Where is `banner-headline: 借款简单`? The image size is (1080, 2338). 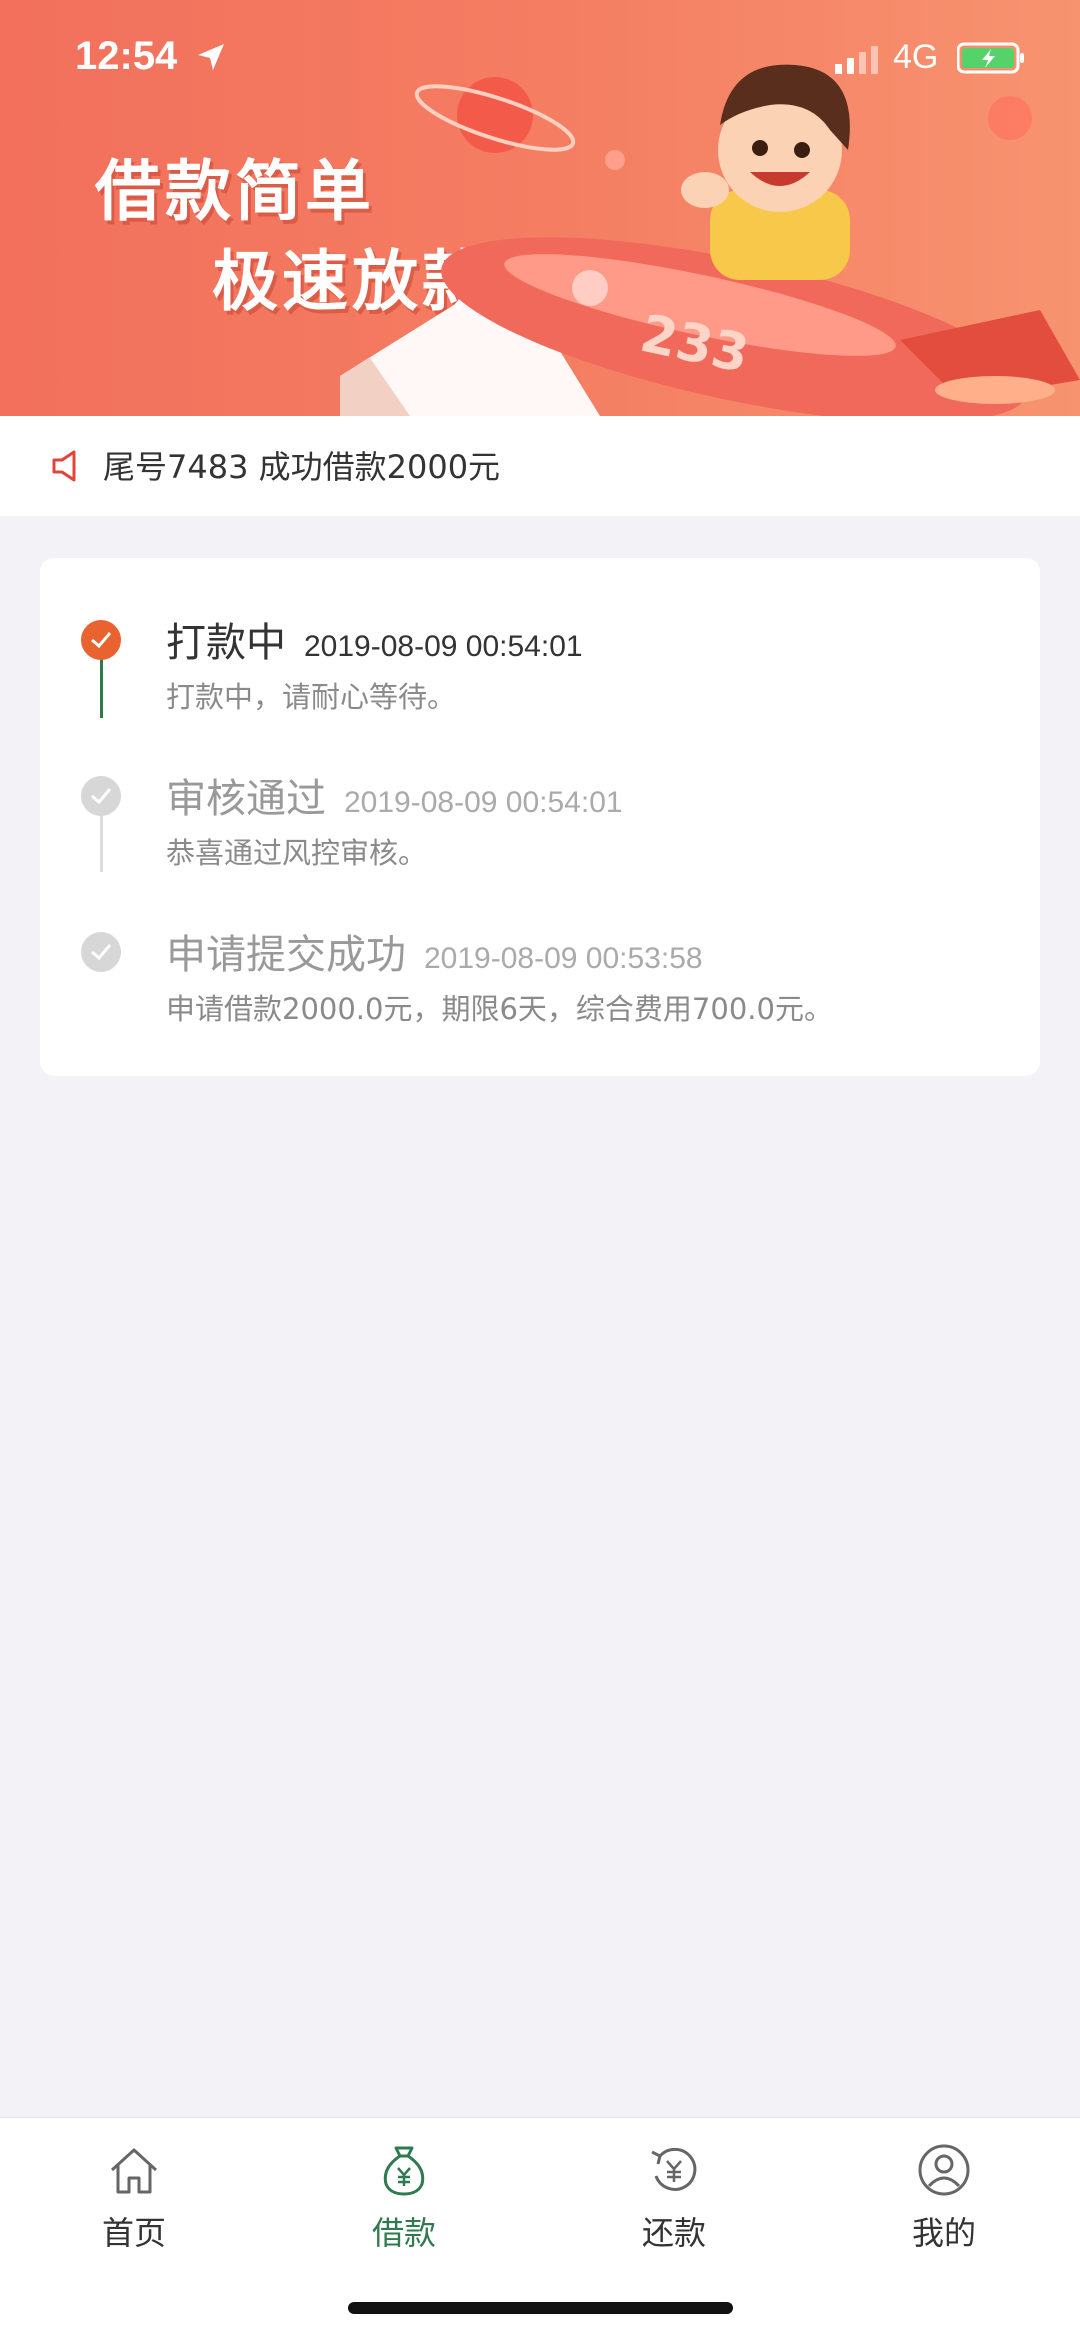
banner-headline: 借款简单 is located at coordinates (235, 191).